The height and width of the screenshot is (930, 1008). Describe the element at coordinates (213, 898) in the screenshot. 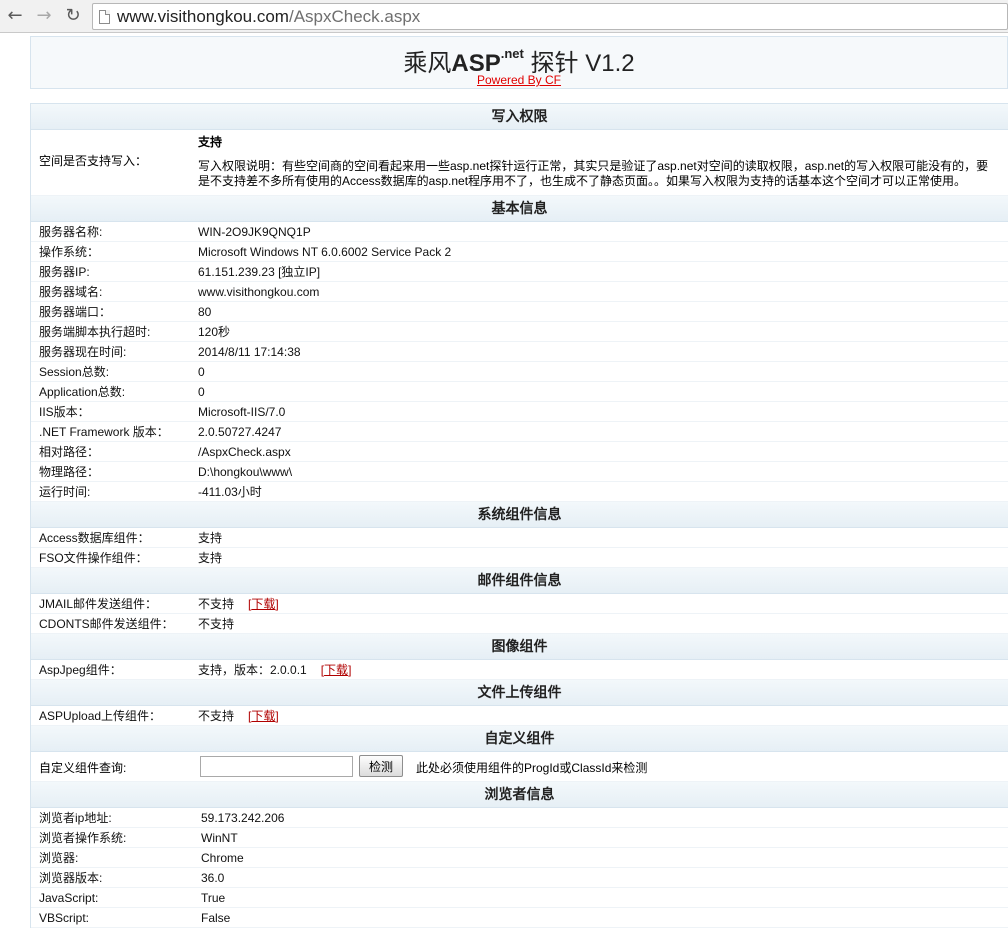

I see `row-value-text: True` at that location.